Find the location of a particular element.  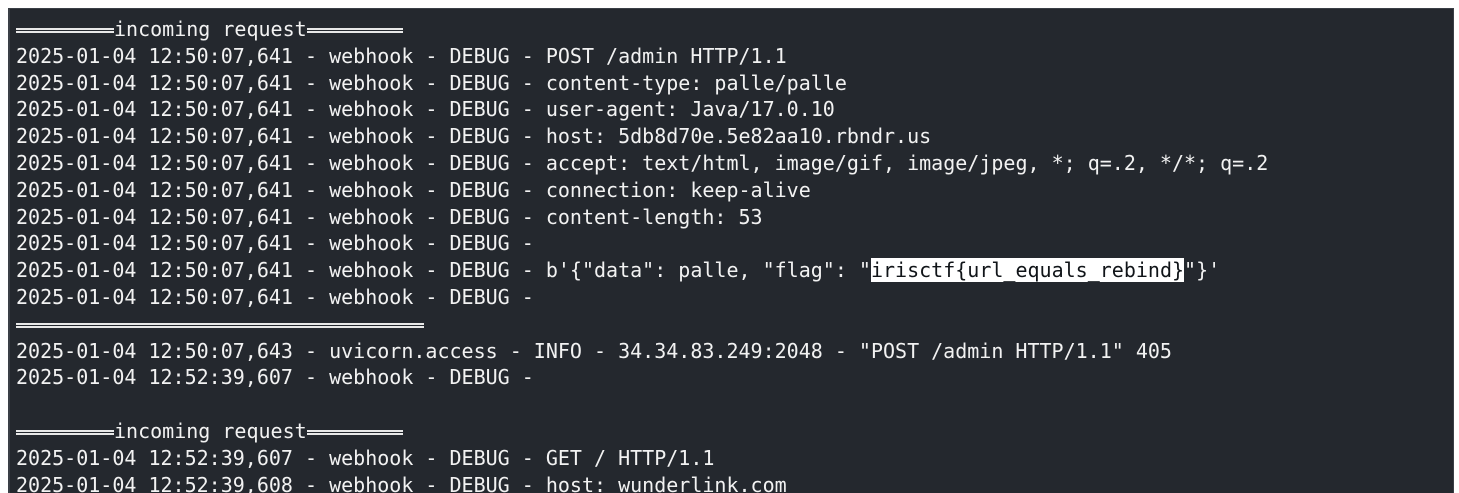

log-message-prefix: b'{"data": palle, "flag": " is located at coordinates (708, 270).